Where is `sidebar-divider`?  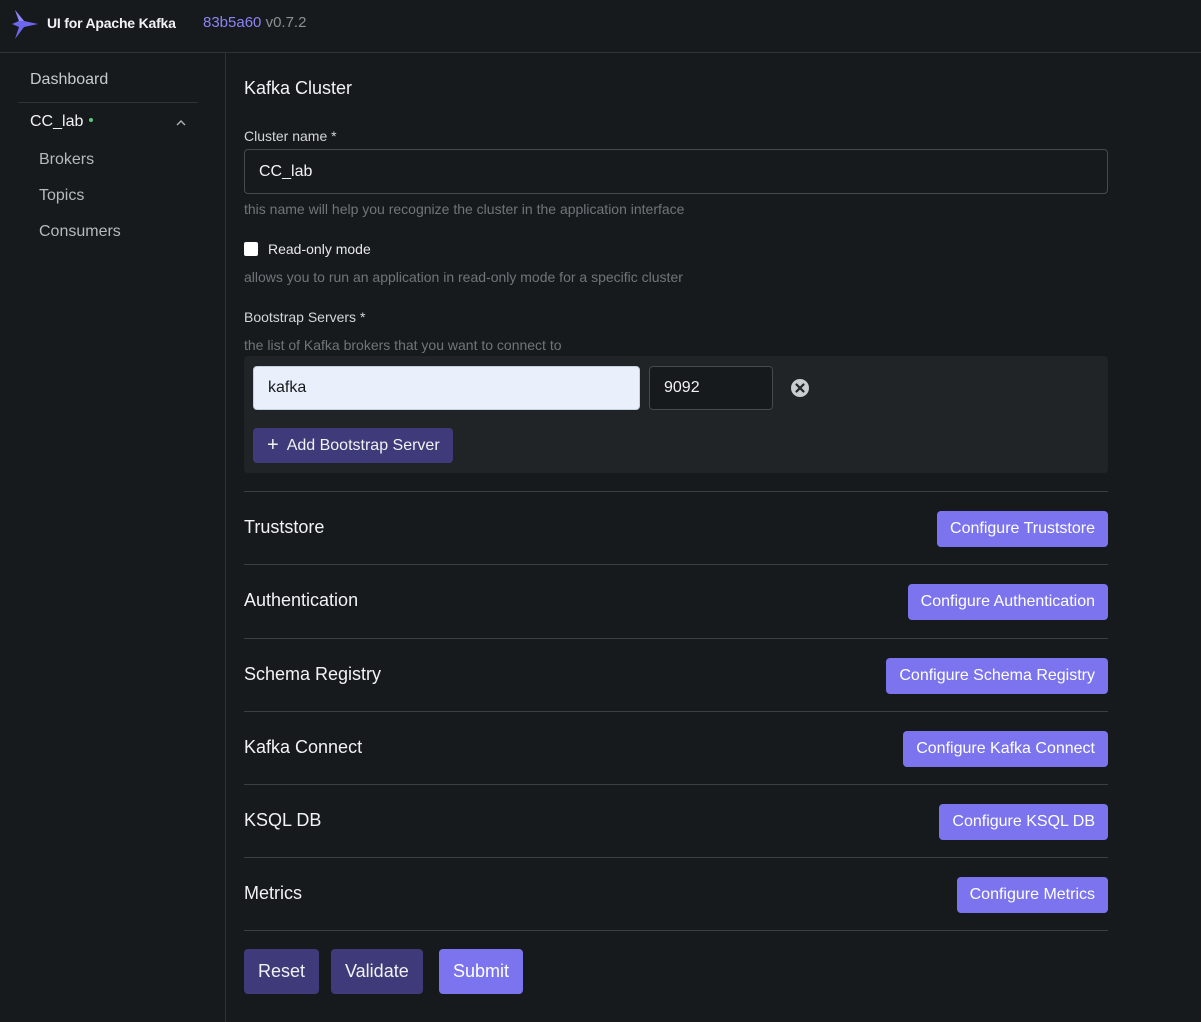
sidebar-divider is located at coordinates (108, 102).